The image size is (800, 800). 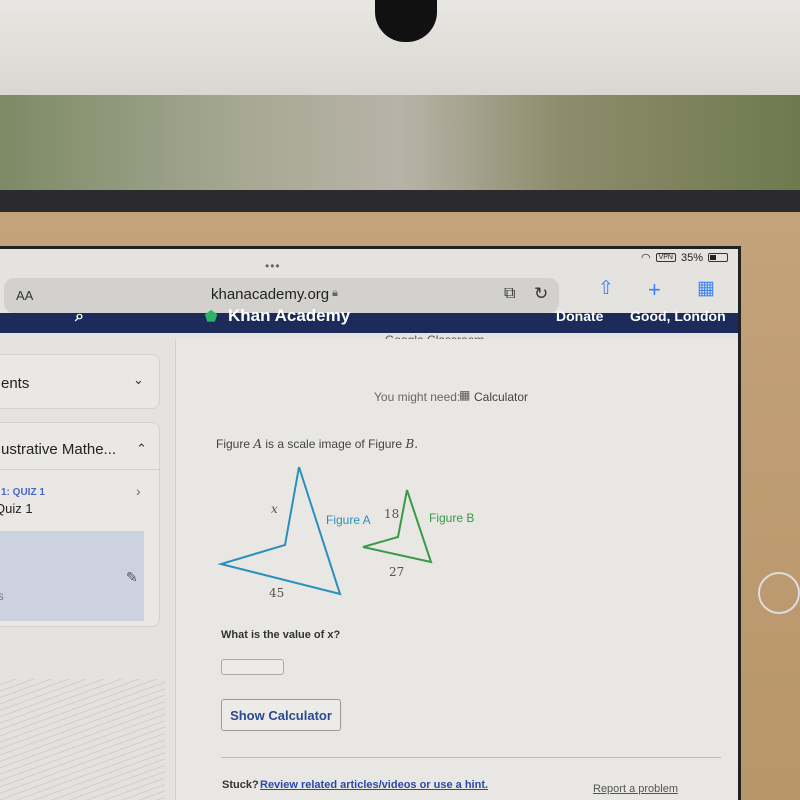 I want to click on wifi-icon: ◠, so click(x=645, y=258).